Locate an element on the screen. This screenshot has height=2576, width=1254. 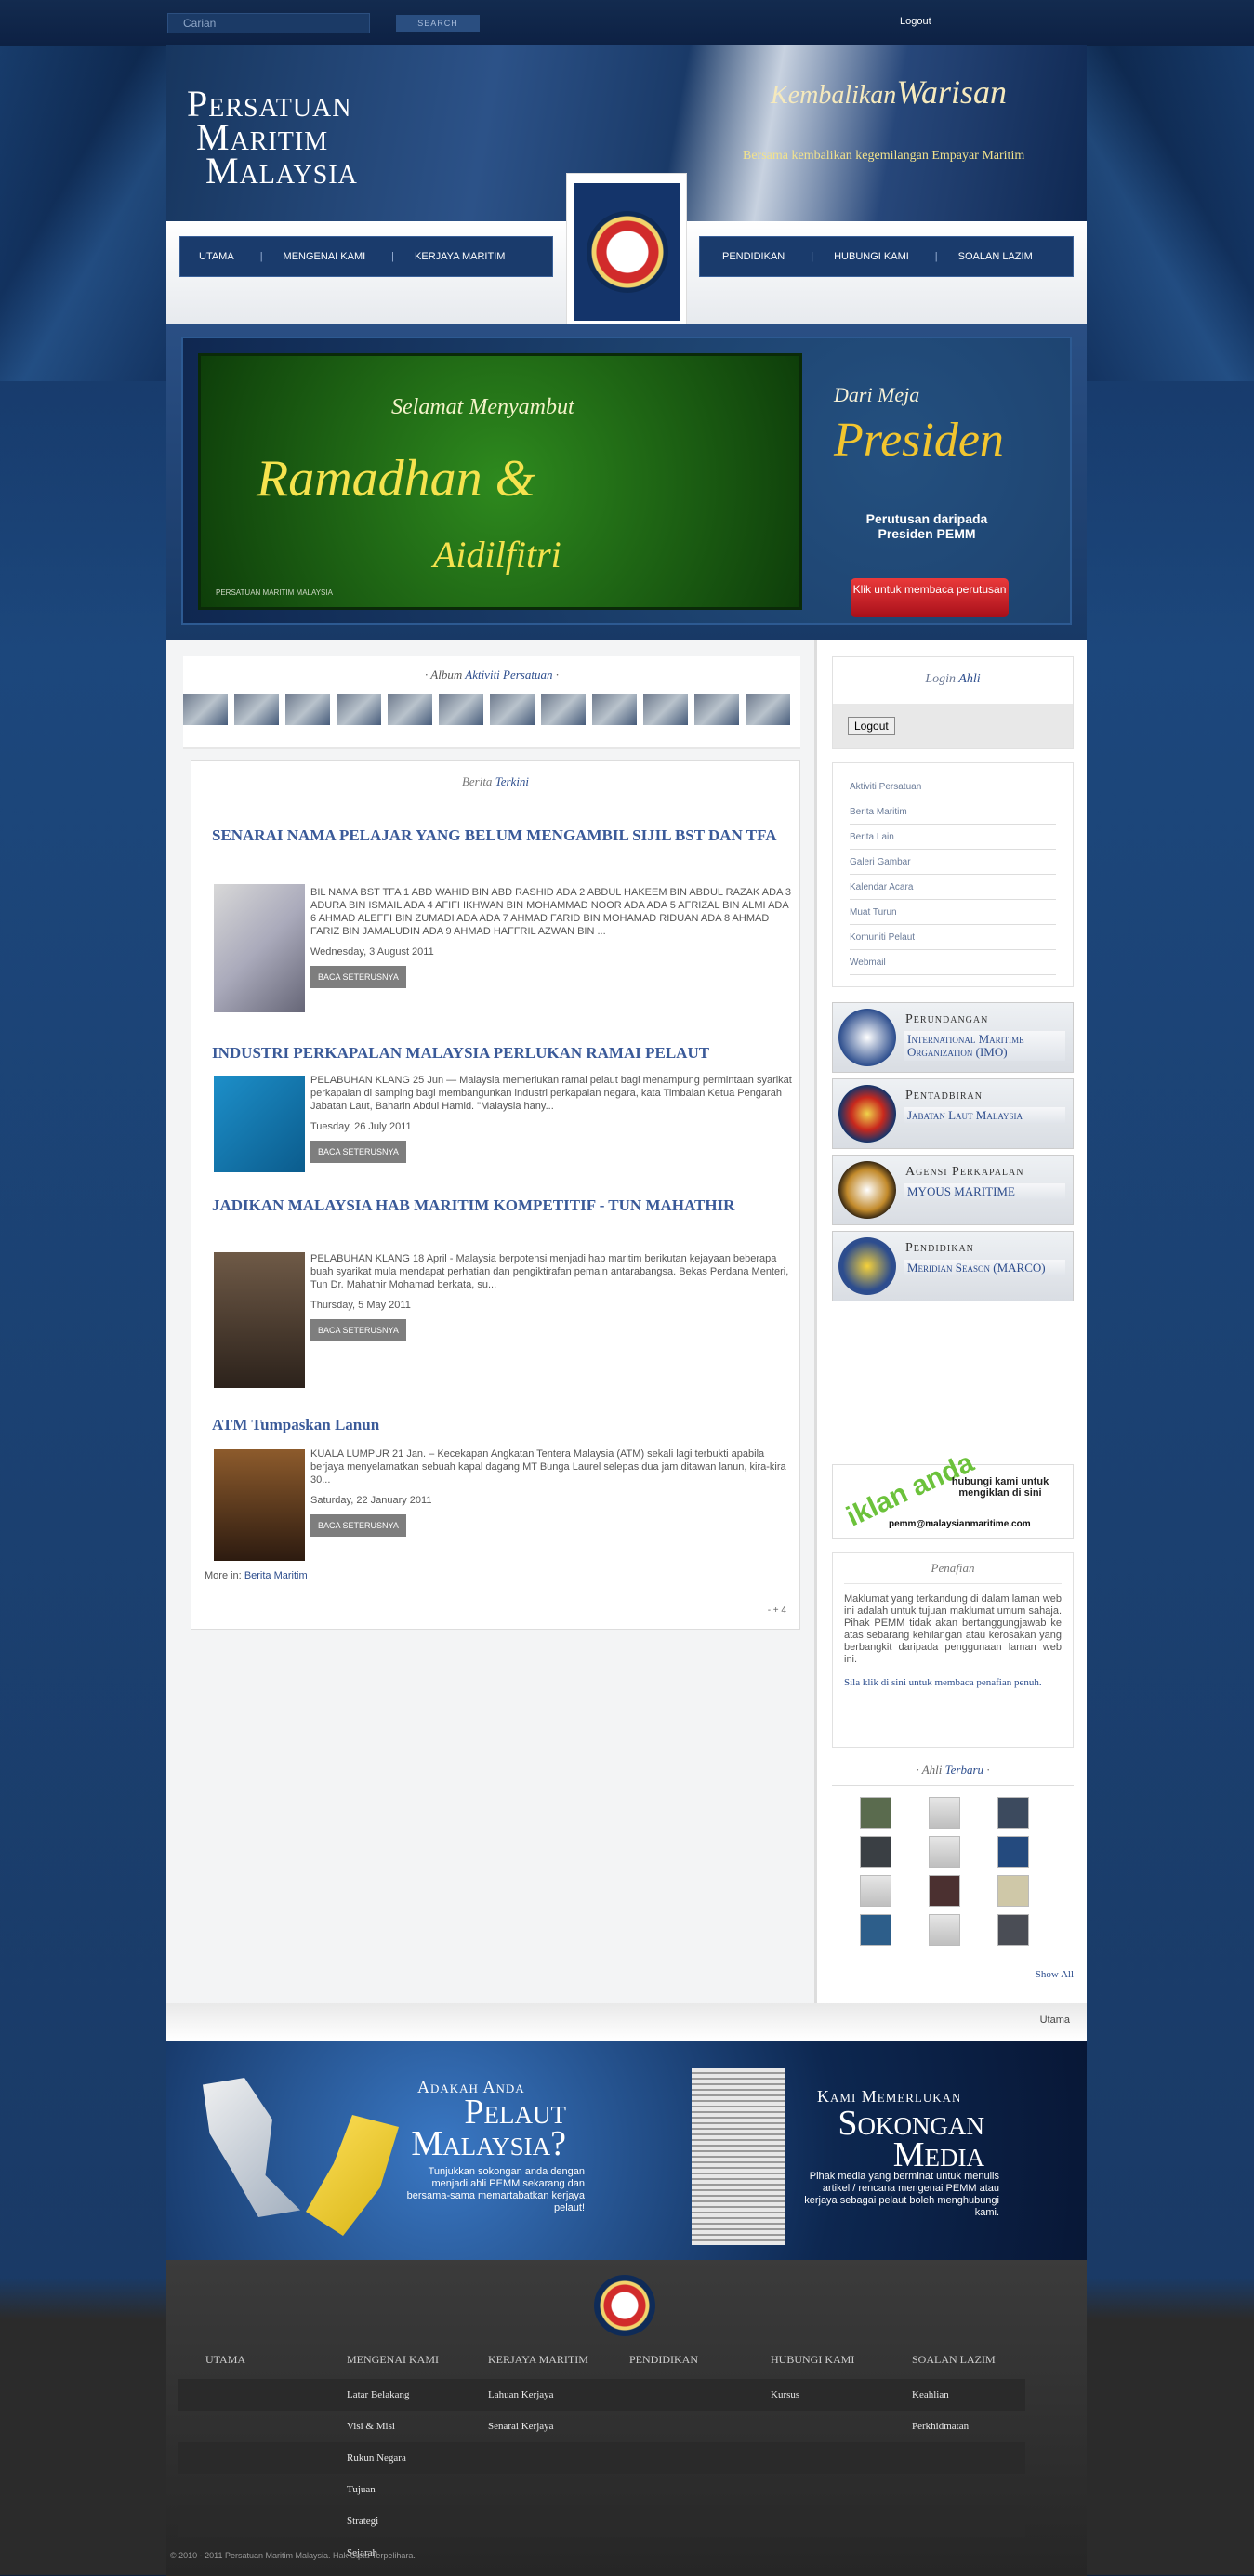
new-members-title: · Ahli Terbaru · is located at coordinates (953, 1774).